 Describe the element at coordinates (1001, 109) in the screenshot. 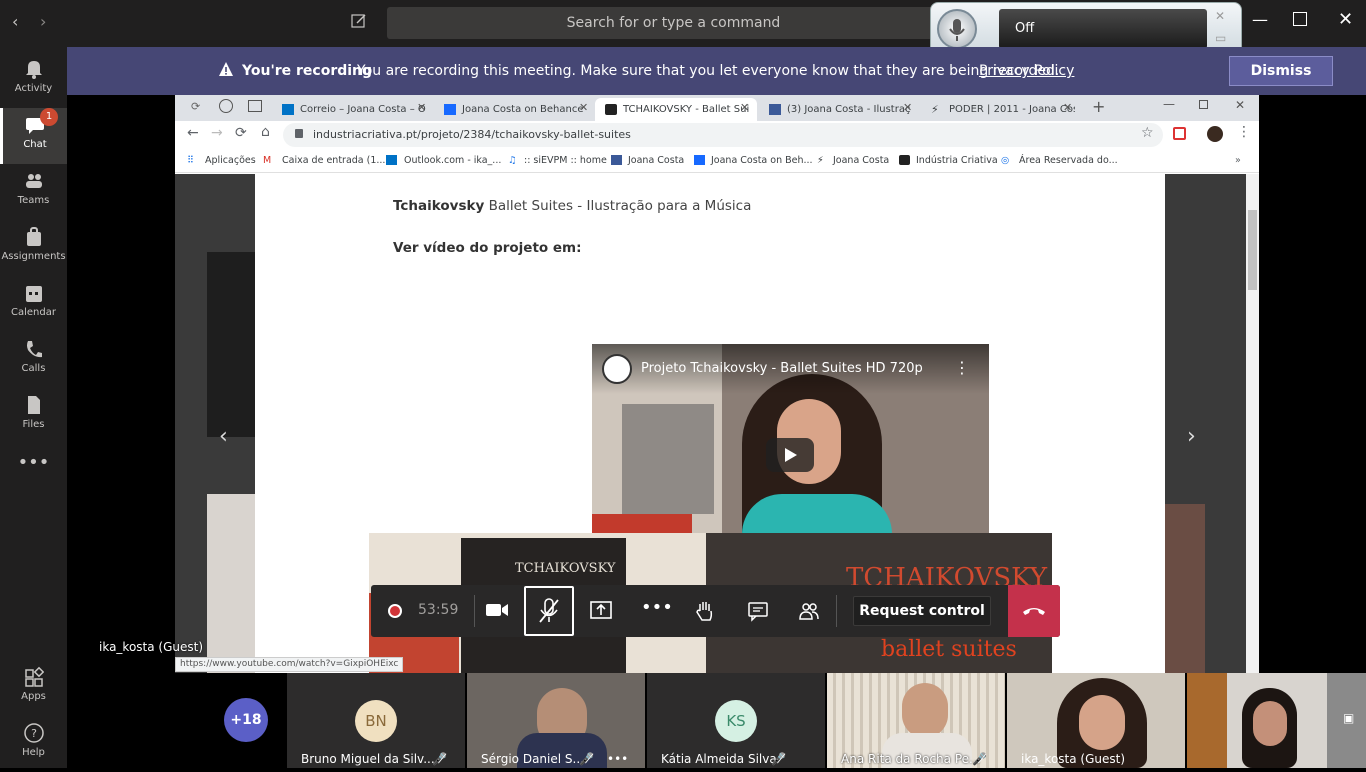

I see `browser-tab: ⚡ PODER | 2011 - Joana Cos` at that location.